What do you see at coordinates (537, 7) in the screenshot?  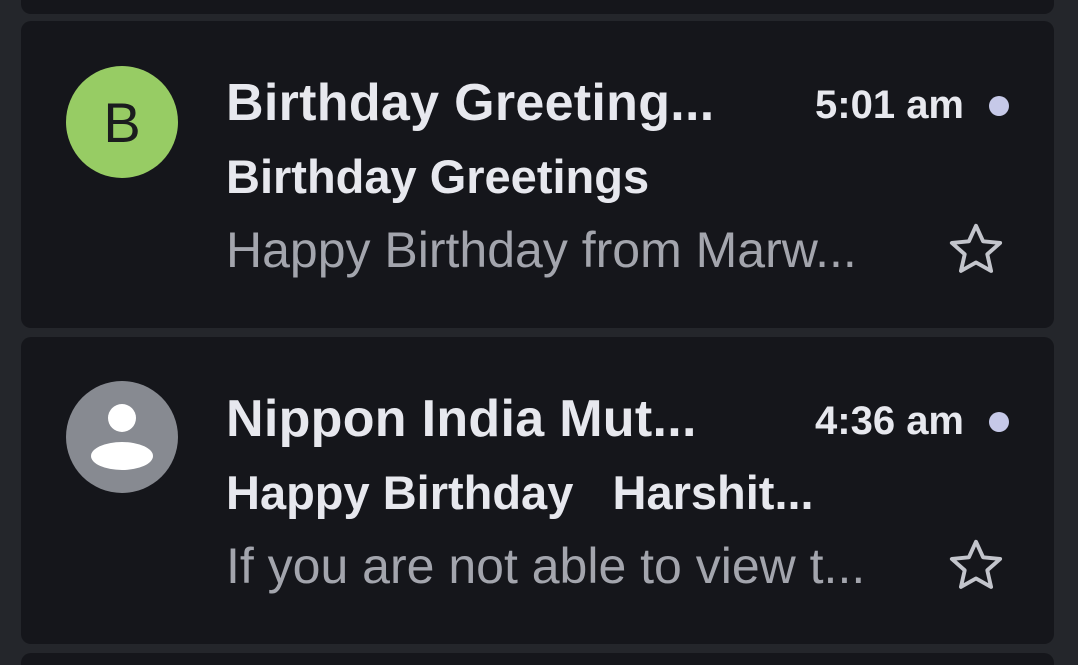 I see `email-item-partial-top` at bounding box center [537, 7].